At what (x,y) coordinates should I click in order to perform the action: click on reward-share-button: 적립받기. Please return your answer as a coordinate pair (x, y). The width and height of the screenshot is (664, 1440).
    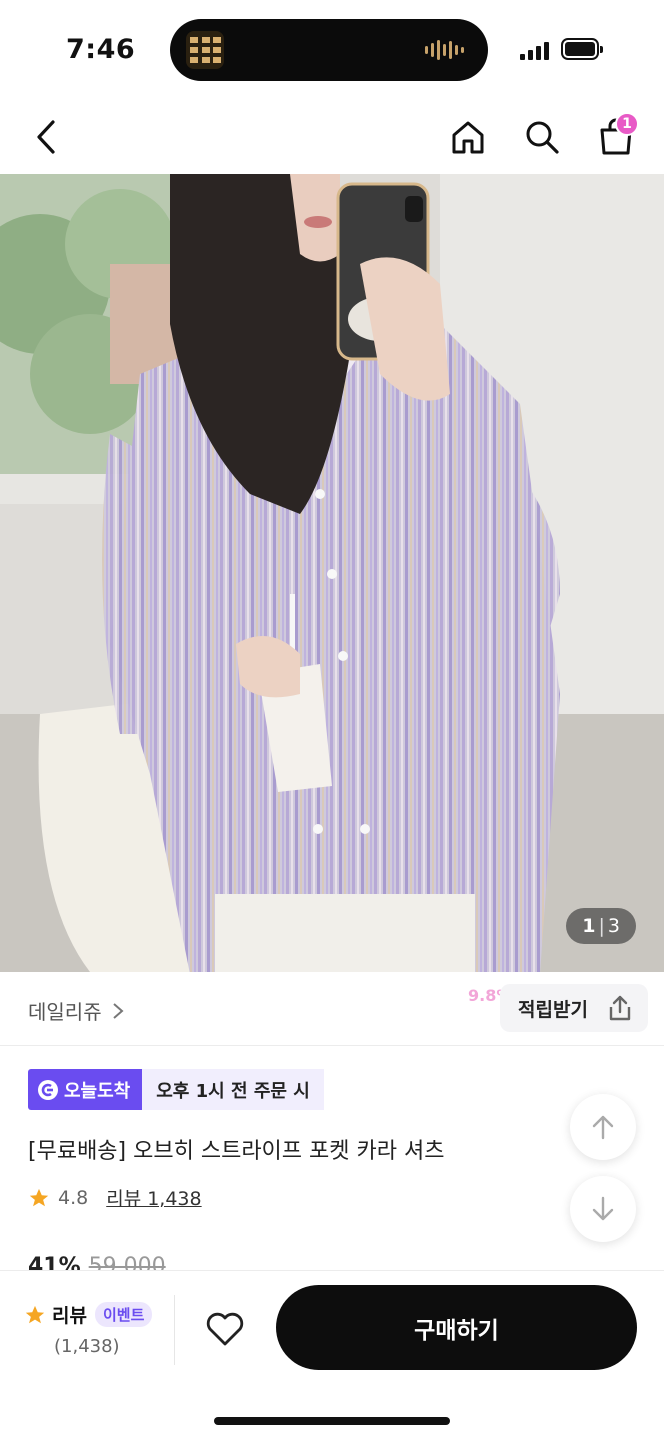
    Looking at the image, I should click on (574, 1008).